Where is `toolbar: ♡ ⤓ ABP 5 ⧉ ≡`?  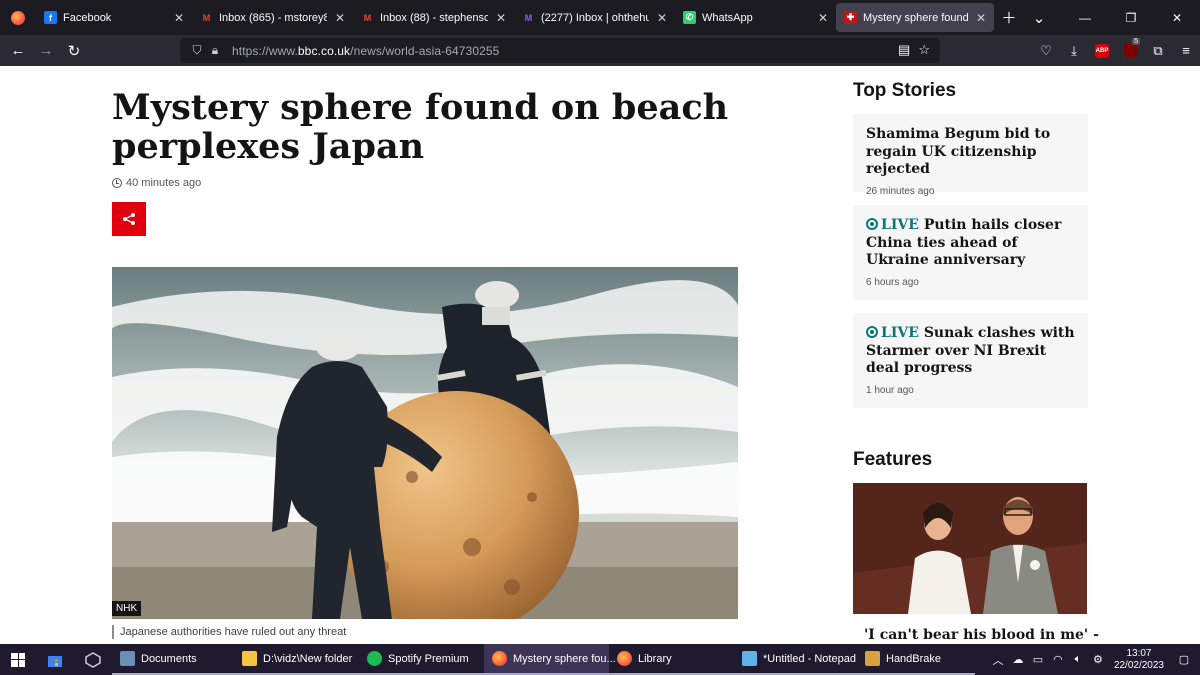 toolbar: ♡ ⤓ ABP 5 ⧉ ≡ is located at coordinates (1116, 50).